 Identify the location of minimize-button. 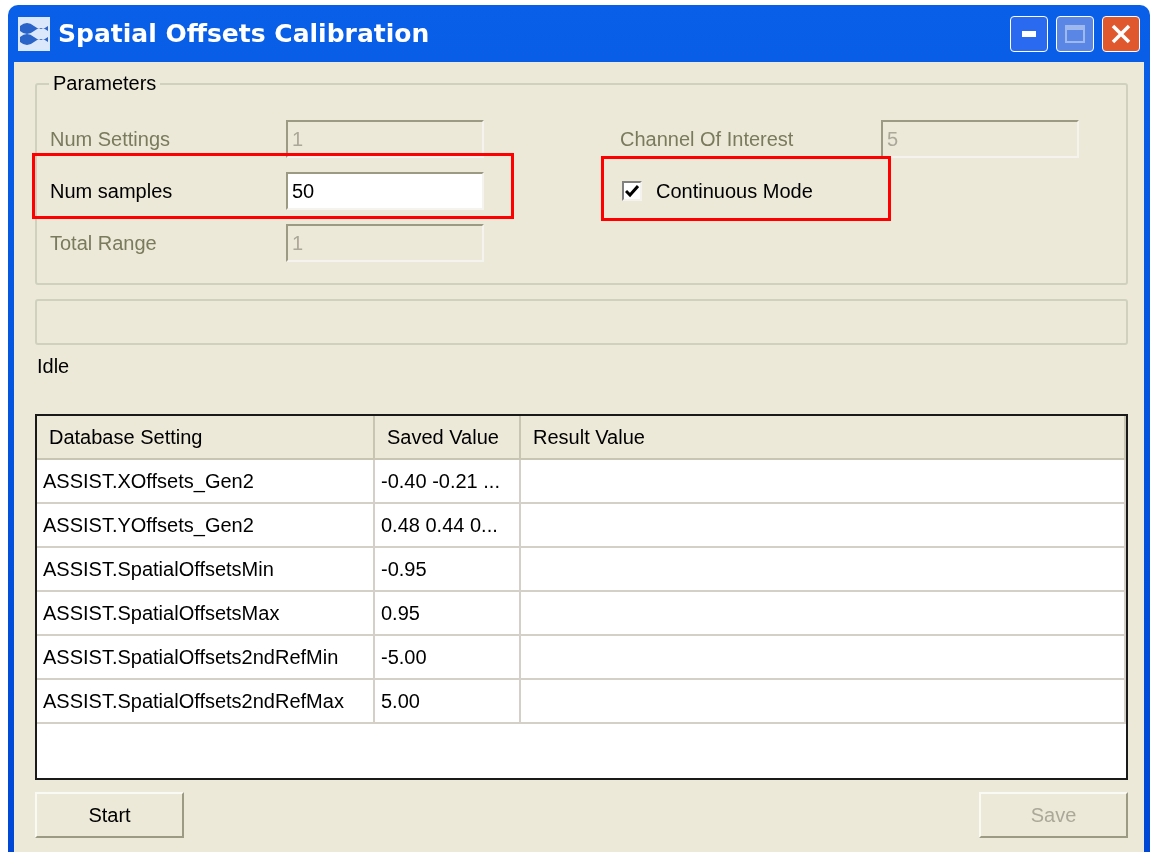
(1029, 33).